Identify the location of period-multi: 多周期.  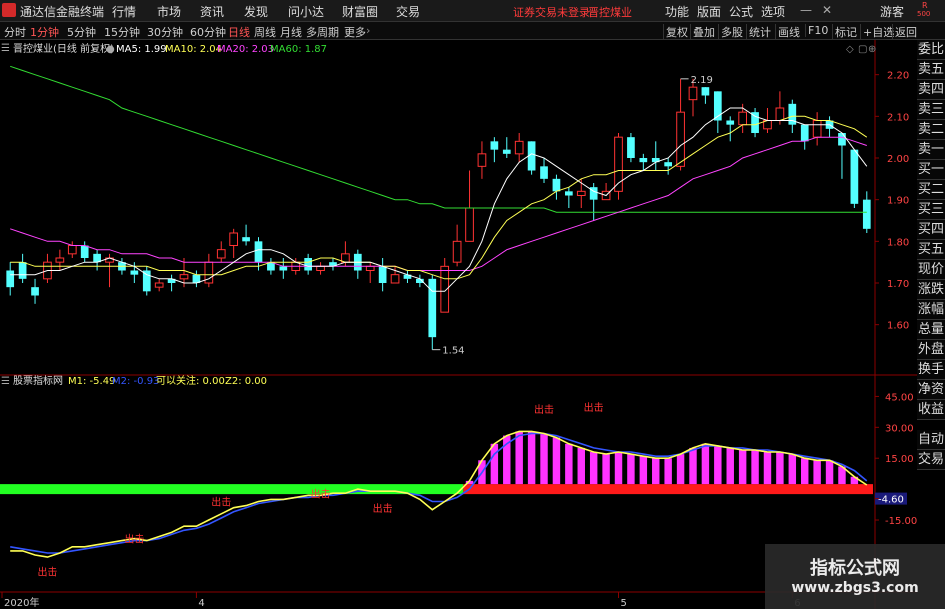
(322, 32).